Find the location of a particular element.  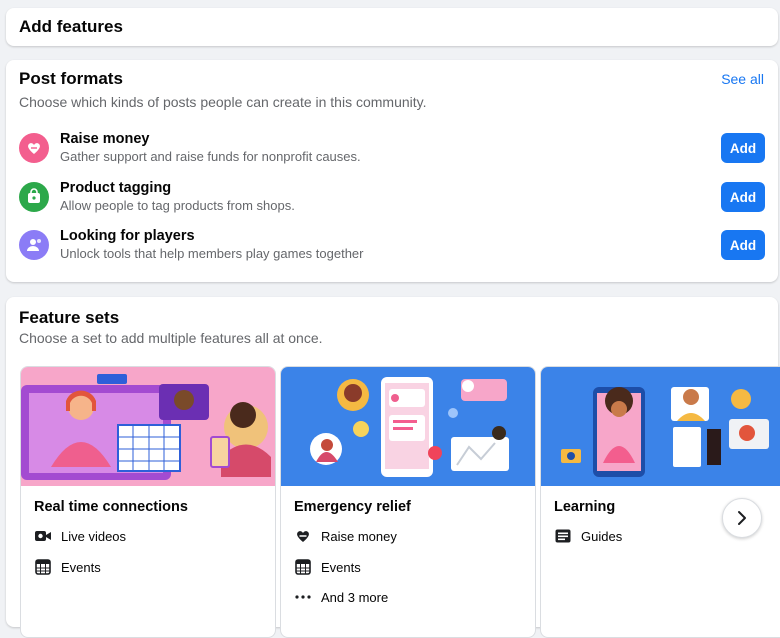

chevron-right-icon is located at coordinates (742, 518).